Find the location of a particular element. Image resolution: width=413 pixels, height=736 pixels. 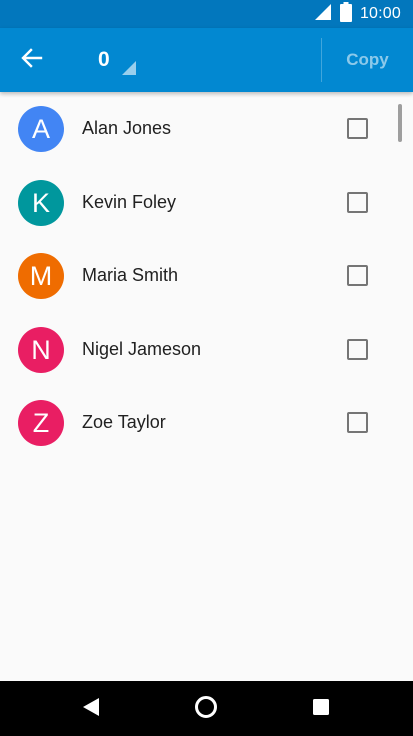

scrollbar is located at coordinates (400, 123).